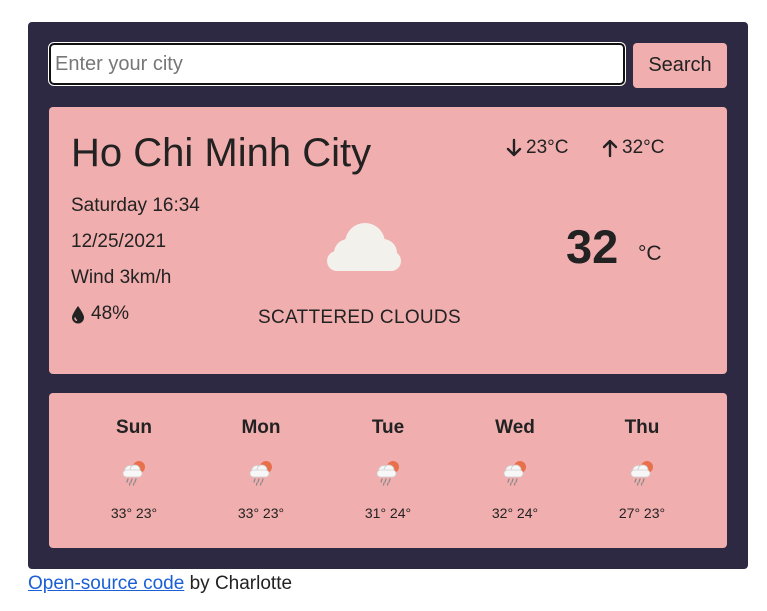  Describe the element at coordinates (547, 147) in the screenshot. I see `min-temperature-value: 23°C` at that location.